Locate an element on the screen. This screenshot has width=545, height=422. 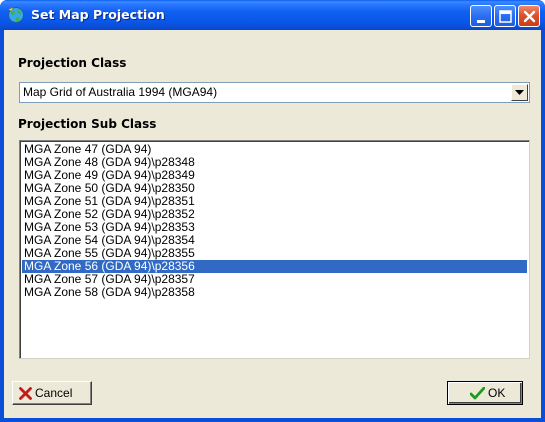
minimize-button is located at coordinates (481, 16).